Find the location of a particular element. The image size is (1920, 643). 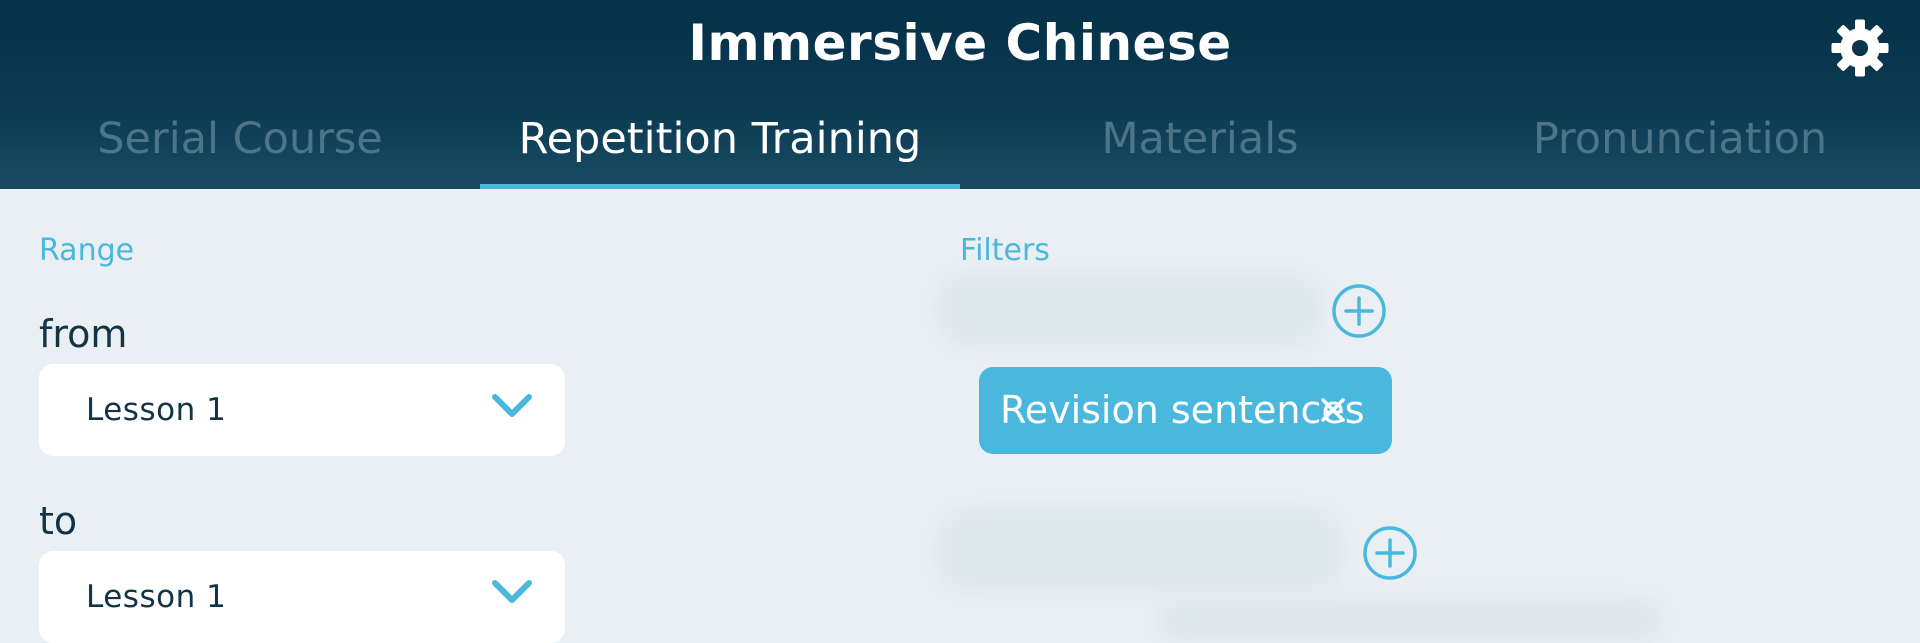

to-label: to is located at coordinates (58, 521).